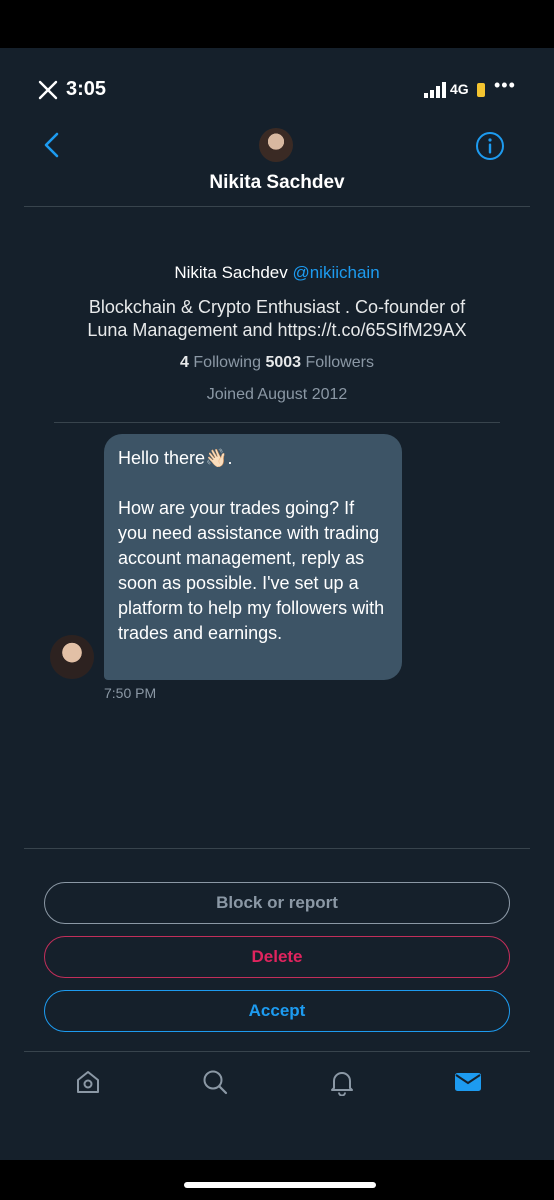 Image resolution: width=554 pixels, height=1200 pixels. Describe the element at coordinates (277, 957) in the screenshot. I see `delete-button: Delete` at that location.